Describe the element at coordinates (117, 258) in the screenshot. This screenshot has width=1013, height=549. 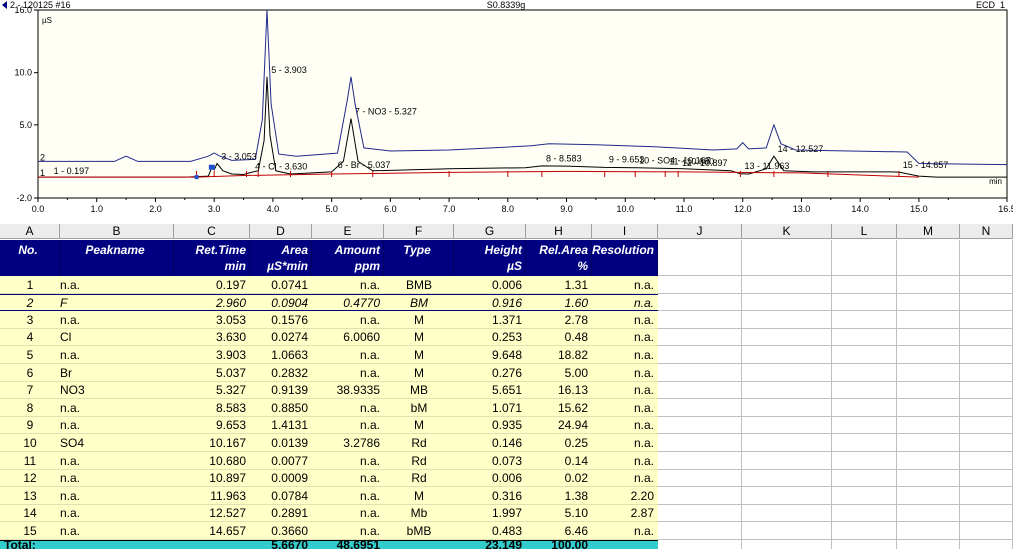
I see `table-header-1: Peakname` at that location.